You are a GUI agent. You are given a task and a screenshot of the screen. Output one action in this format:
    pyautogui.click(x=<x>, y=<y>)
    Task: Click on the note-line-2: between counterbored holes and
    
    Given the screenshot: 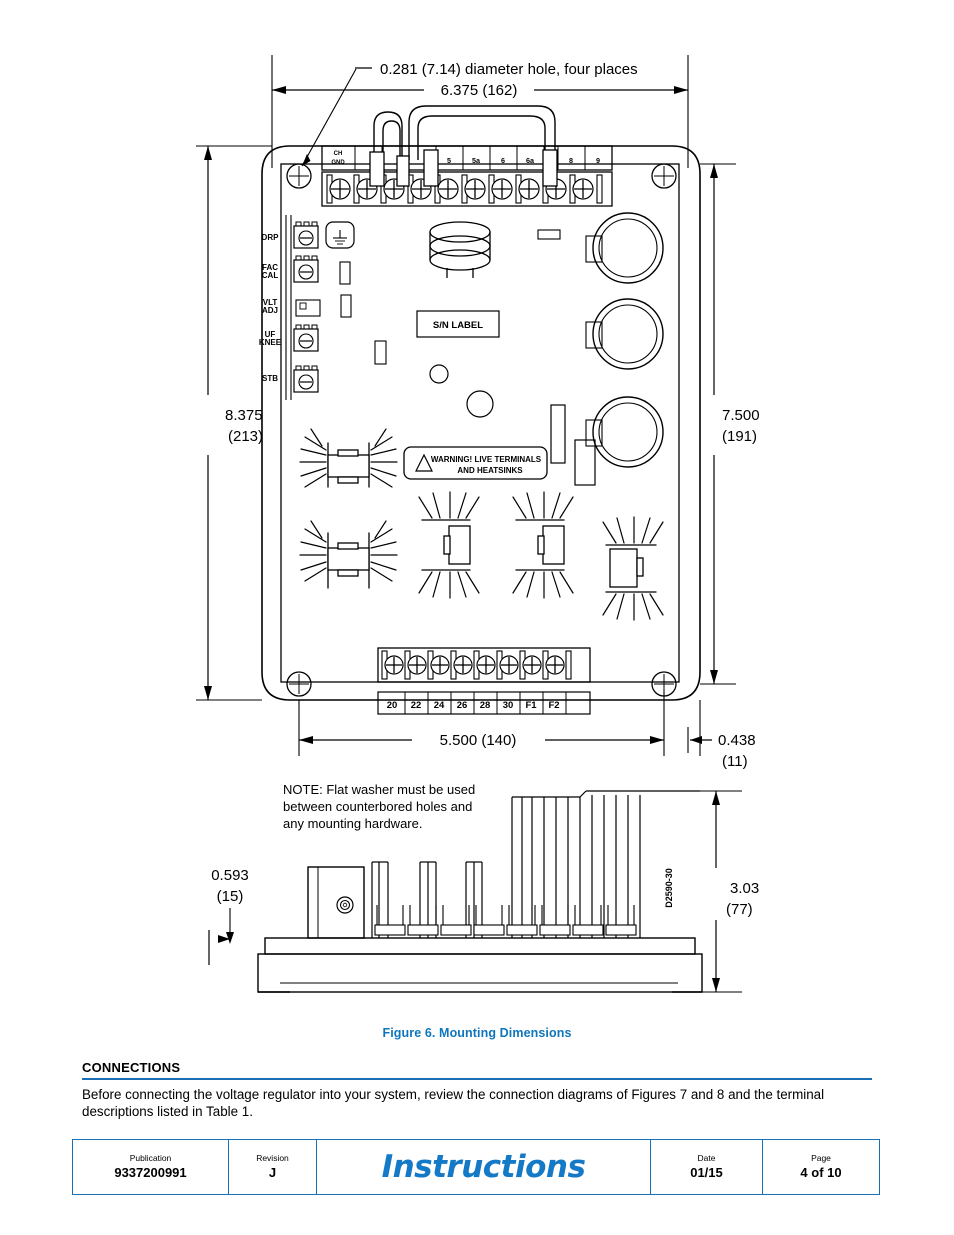 What is the action you would take?
    pyautogui.click(x=377, y=806)
    